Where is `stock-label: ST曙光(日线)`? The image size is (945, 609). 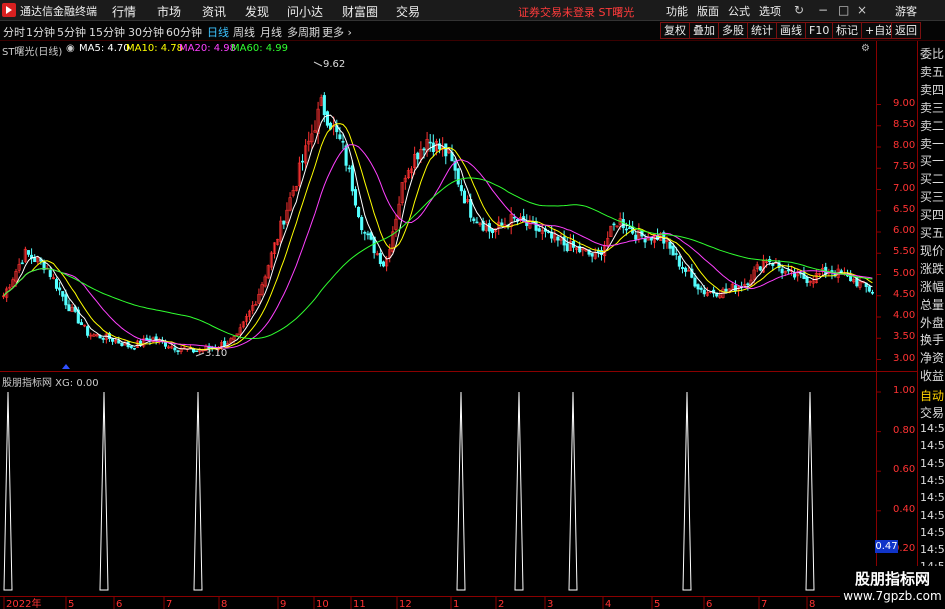 stock-label: ST曙光(日线) is located at coordinates (32, 52).